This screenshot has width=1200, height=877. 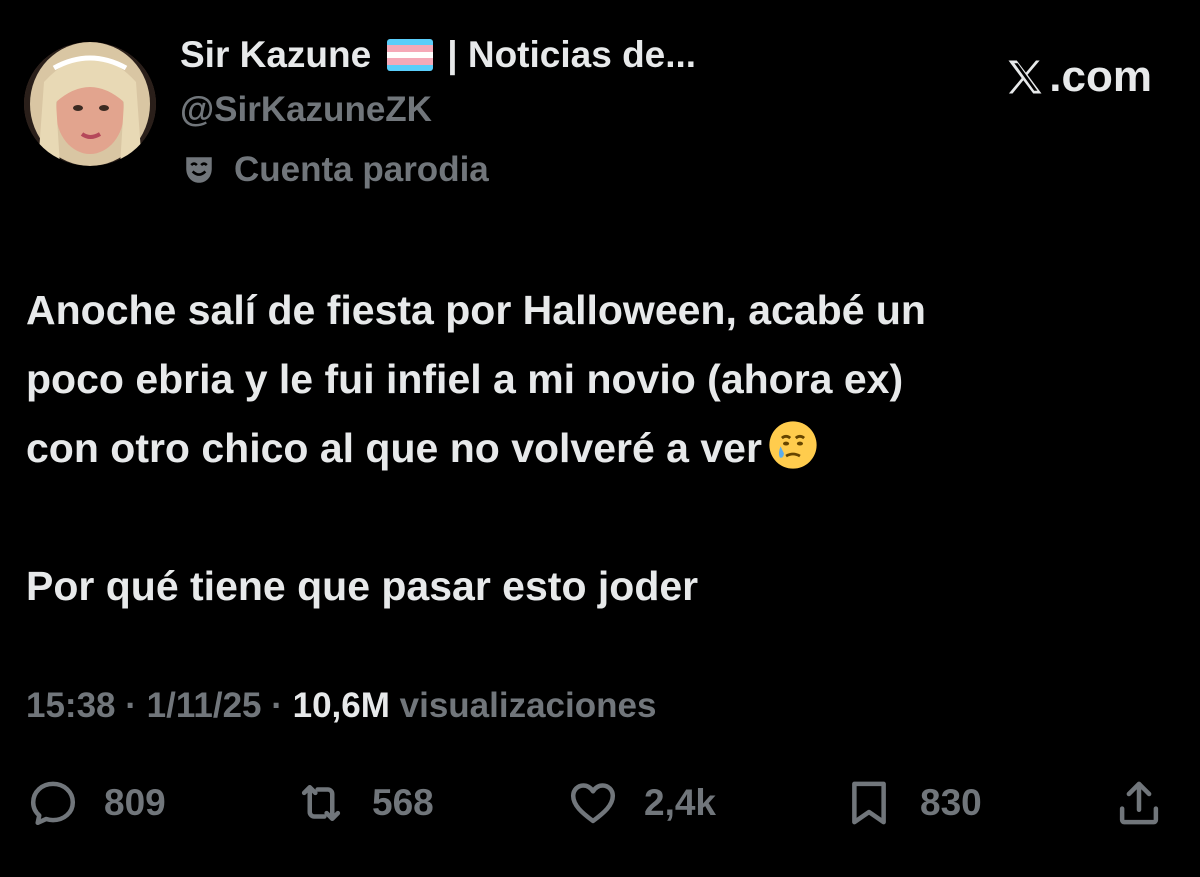 What do you see at coordinates (362, 586) in the screenshot?
I see `tweet-line: Por qué tiene que pasar esto joder` at bounding box center [362, 586].